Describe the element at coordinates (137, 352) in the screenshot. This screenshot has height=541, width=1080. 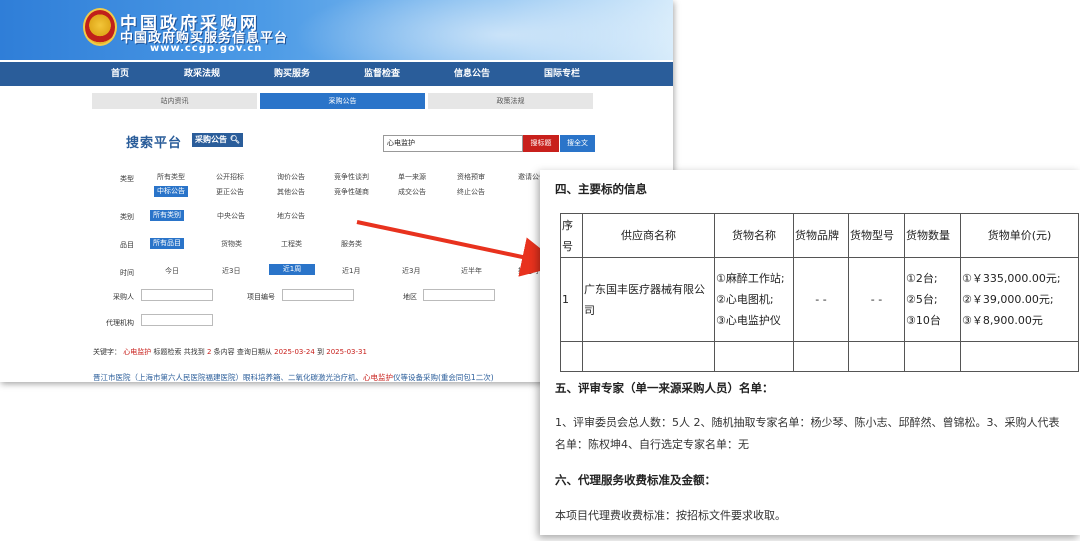
I see `keyword-value: 心电监护` at that location.